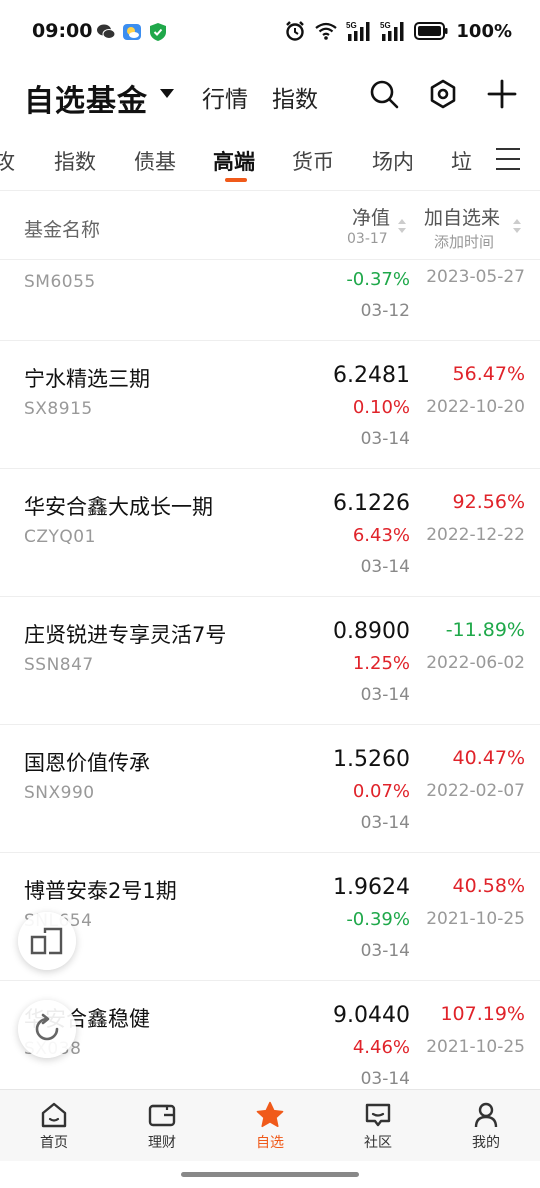 The width and height of the screenshot is (540, 1188). What do you see at coordinates (270, 225) in the screenshot?
I see `column-header: 基金名称 净值 03-17 加自选来 添加时间` at bounding box center [270, 225].